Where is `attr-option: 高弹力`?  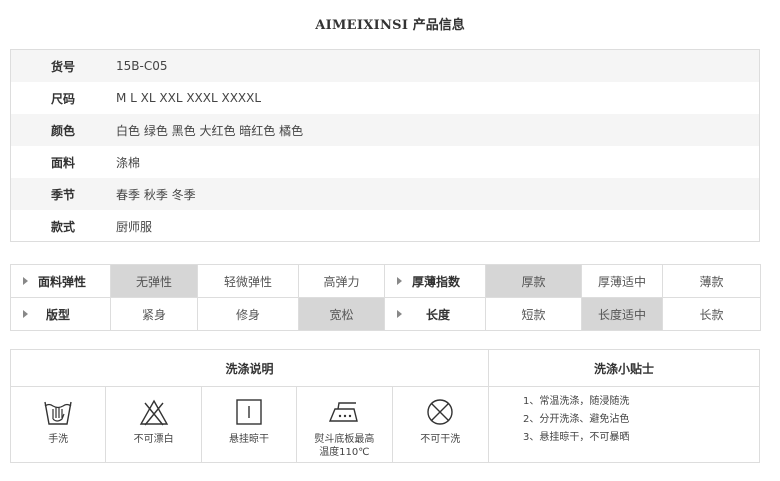 attr-option: 高弹力 is located at coordinates (341, 281).